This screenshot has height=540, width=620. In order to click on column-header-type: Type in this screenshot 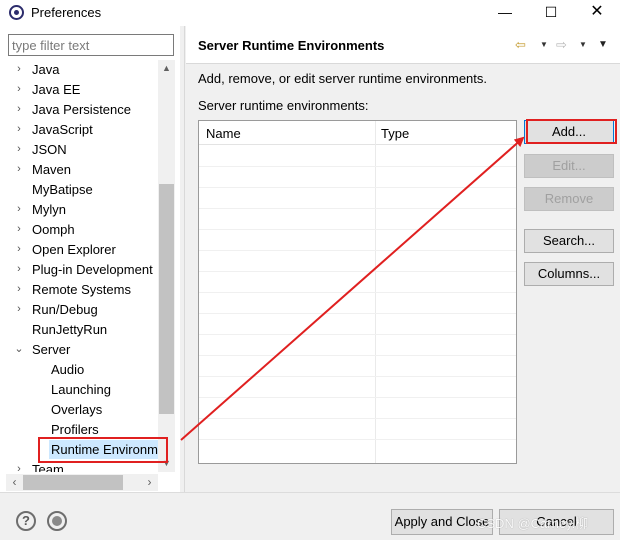, I will do `click(395, 133)`.